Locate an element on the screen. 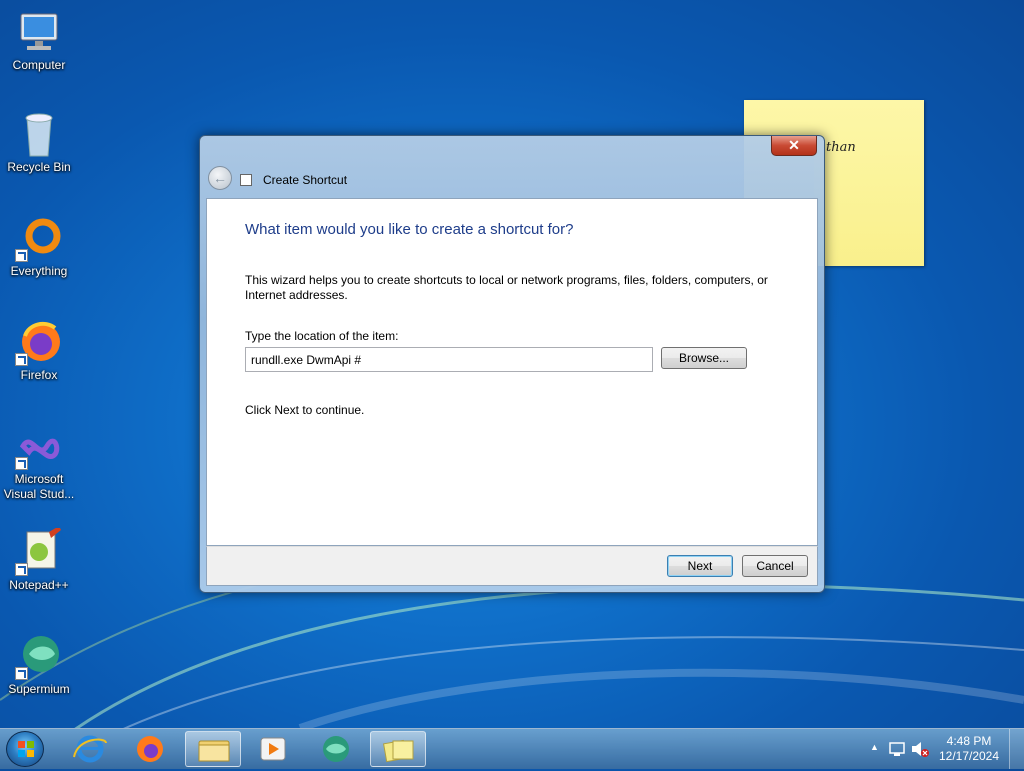  file-explorer-icon is located at coordinates (214, 751).